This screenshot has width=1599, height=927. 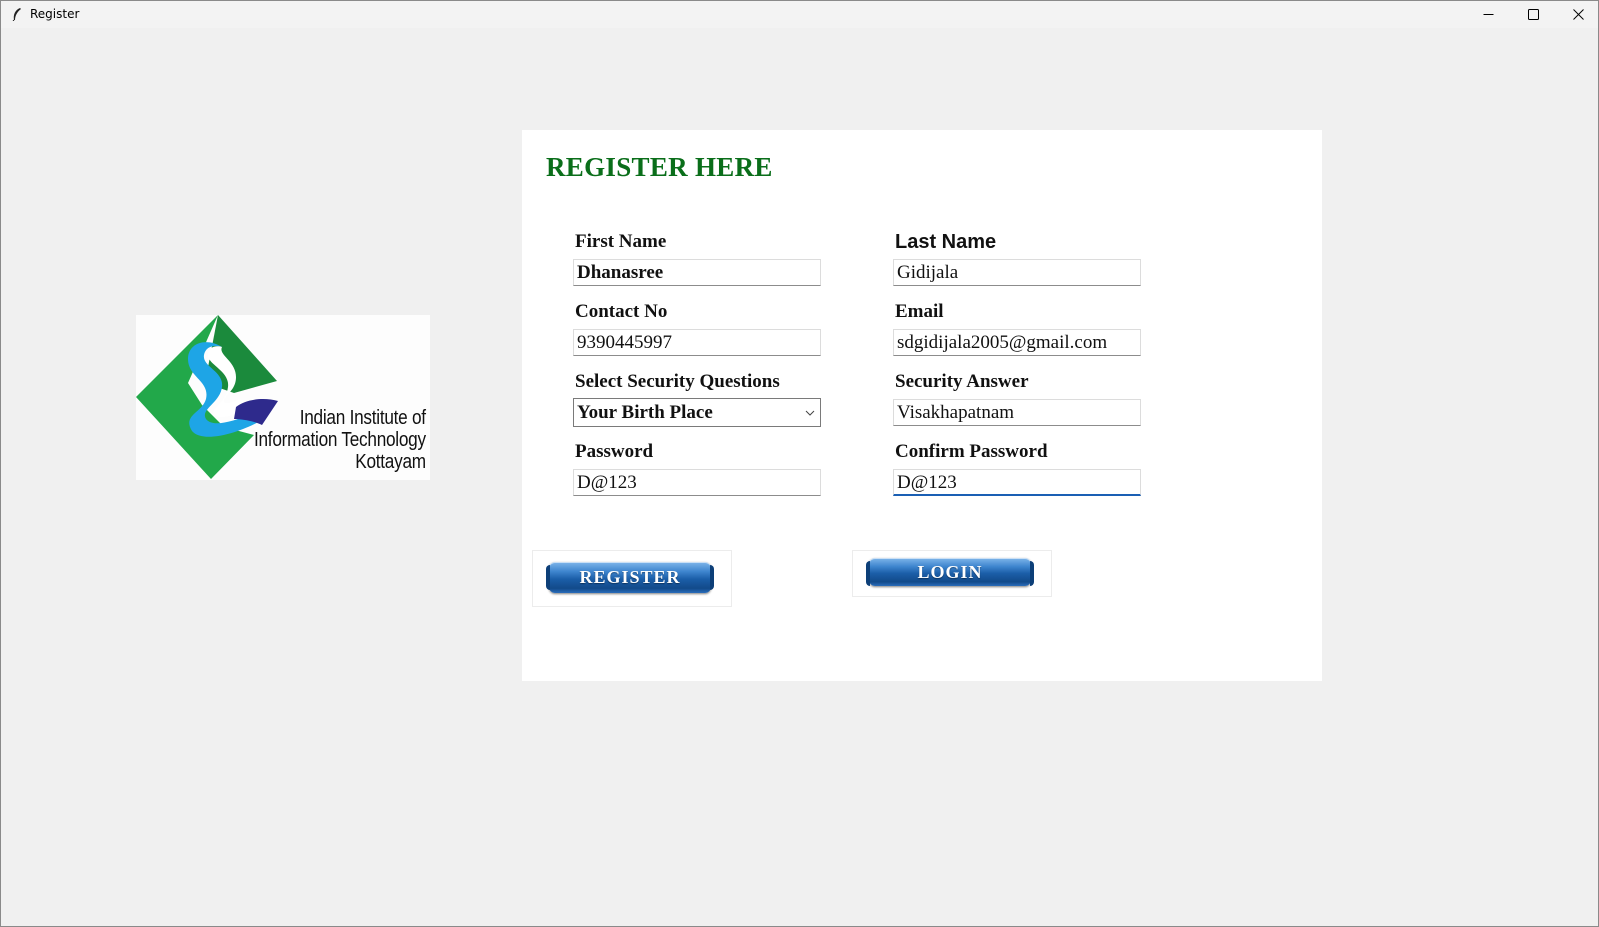 What do you see at coordinates (677, 381) in the screenshot?
I see `security-question-label: Select Security Questions` at bounding box center [677, 381].